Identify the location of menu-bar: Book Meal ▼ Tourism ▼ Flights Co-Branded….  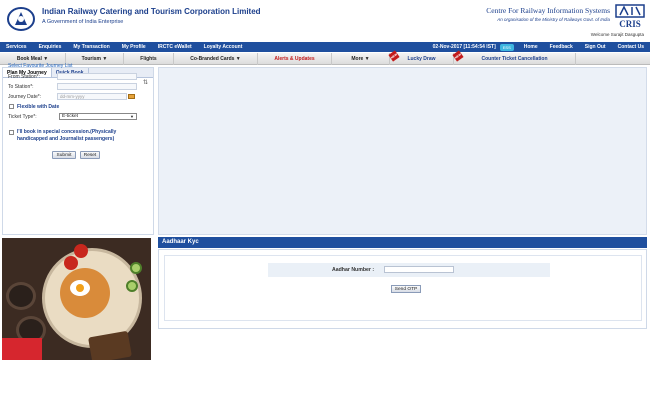
(325, 57).